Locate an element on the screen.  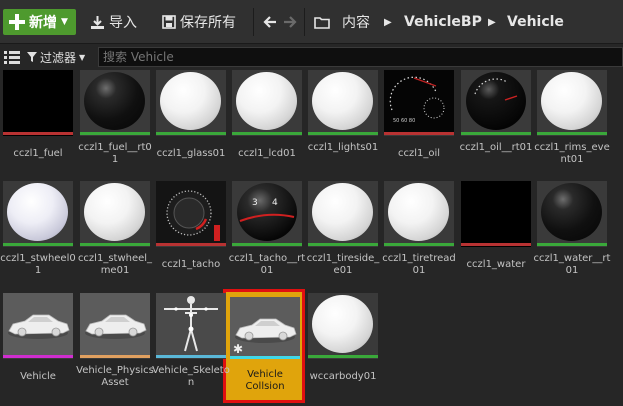
chevron-down-icon: ▼ is located at coordinates (64, 22).